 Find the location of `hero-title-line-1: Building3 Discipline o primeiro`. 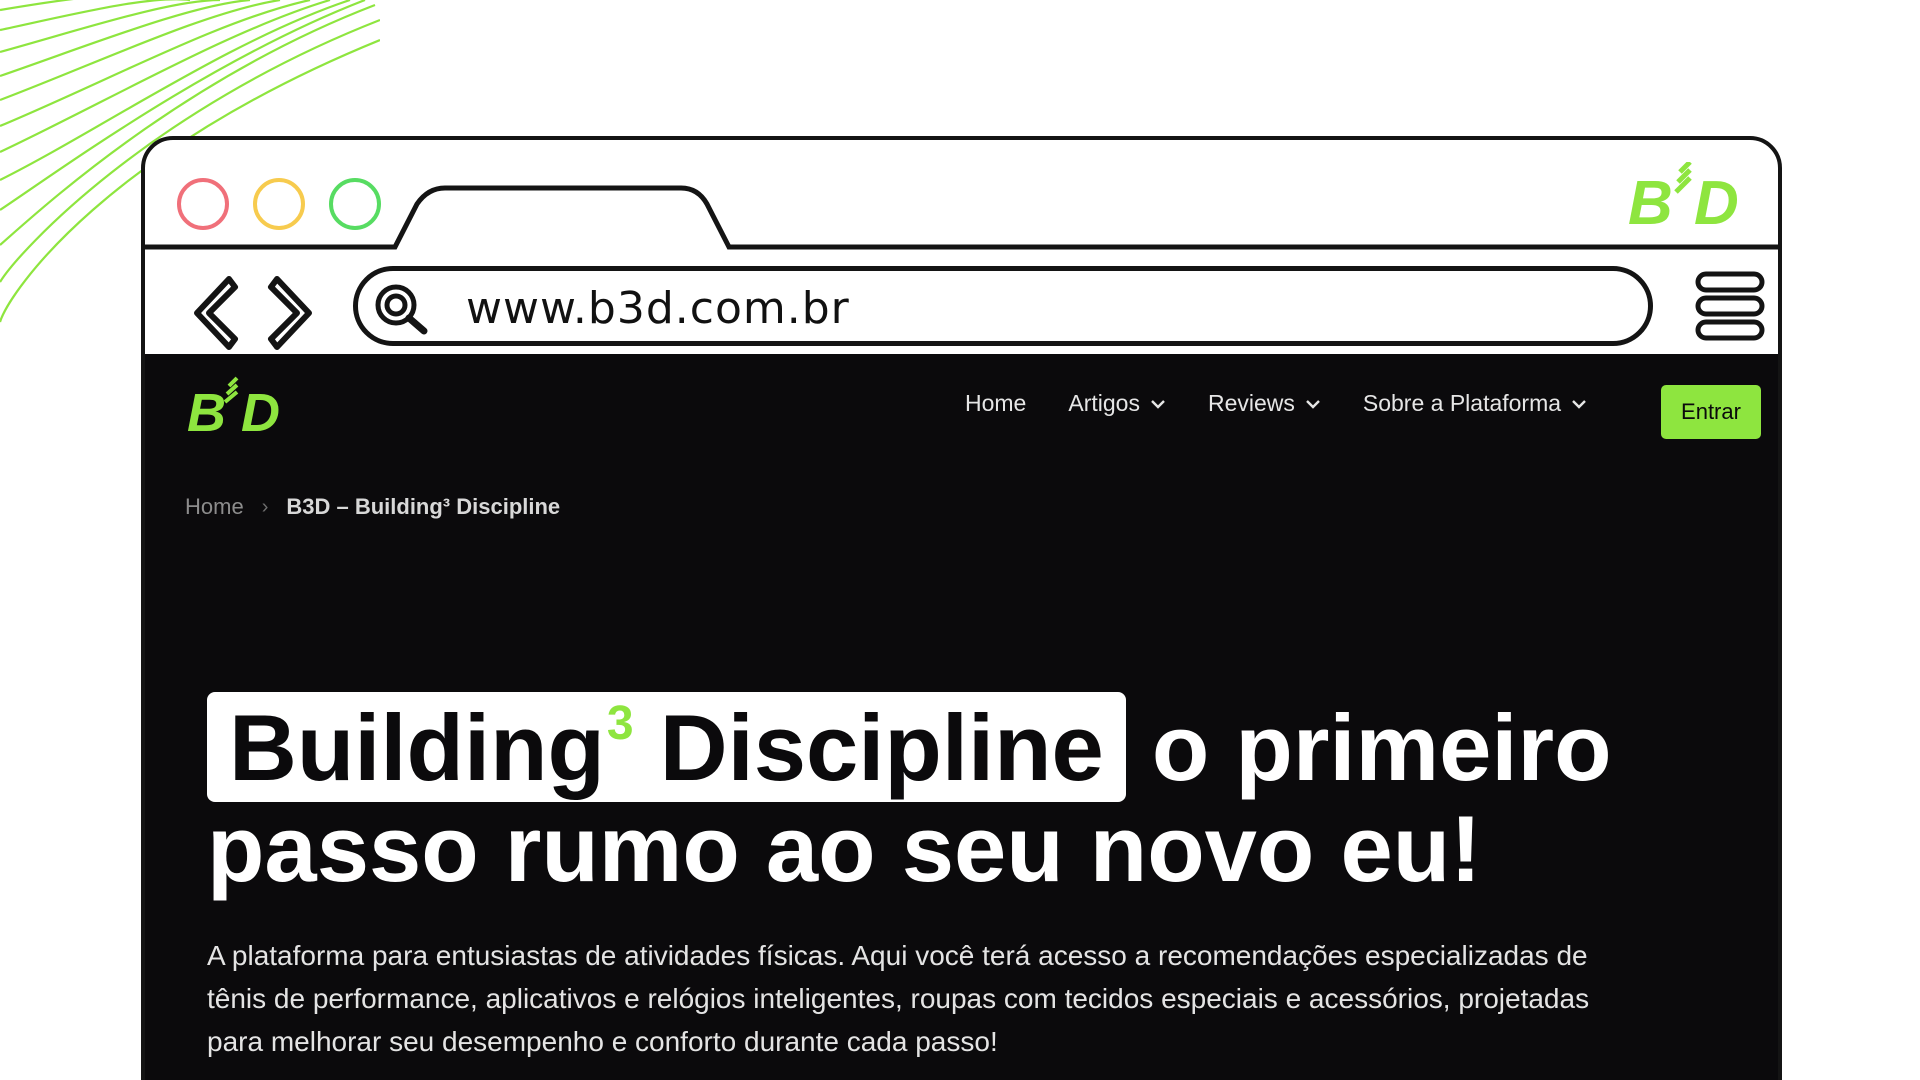

hero-title-line-1: Building3 Discipline o primeiro is located at coordinates (947, 747).